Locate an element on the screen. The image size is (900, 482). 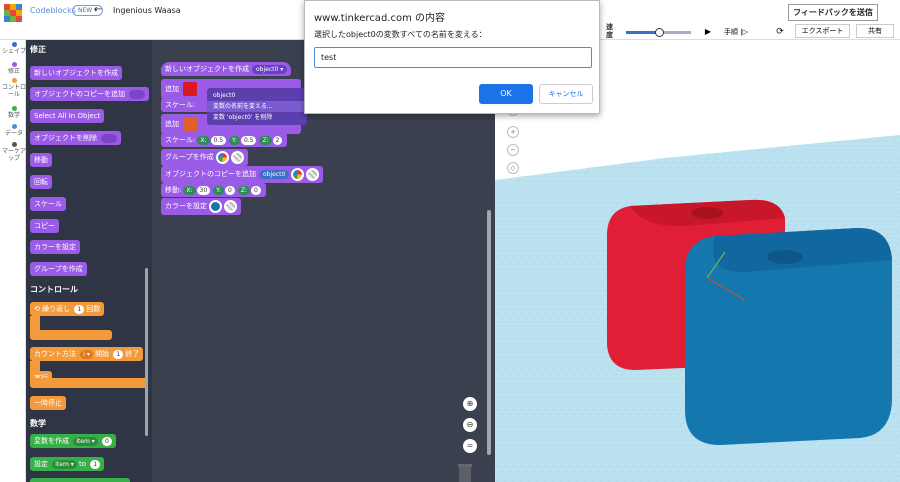
share-button: 共有 is located at coordinates (875, 31).